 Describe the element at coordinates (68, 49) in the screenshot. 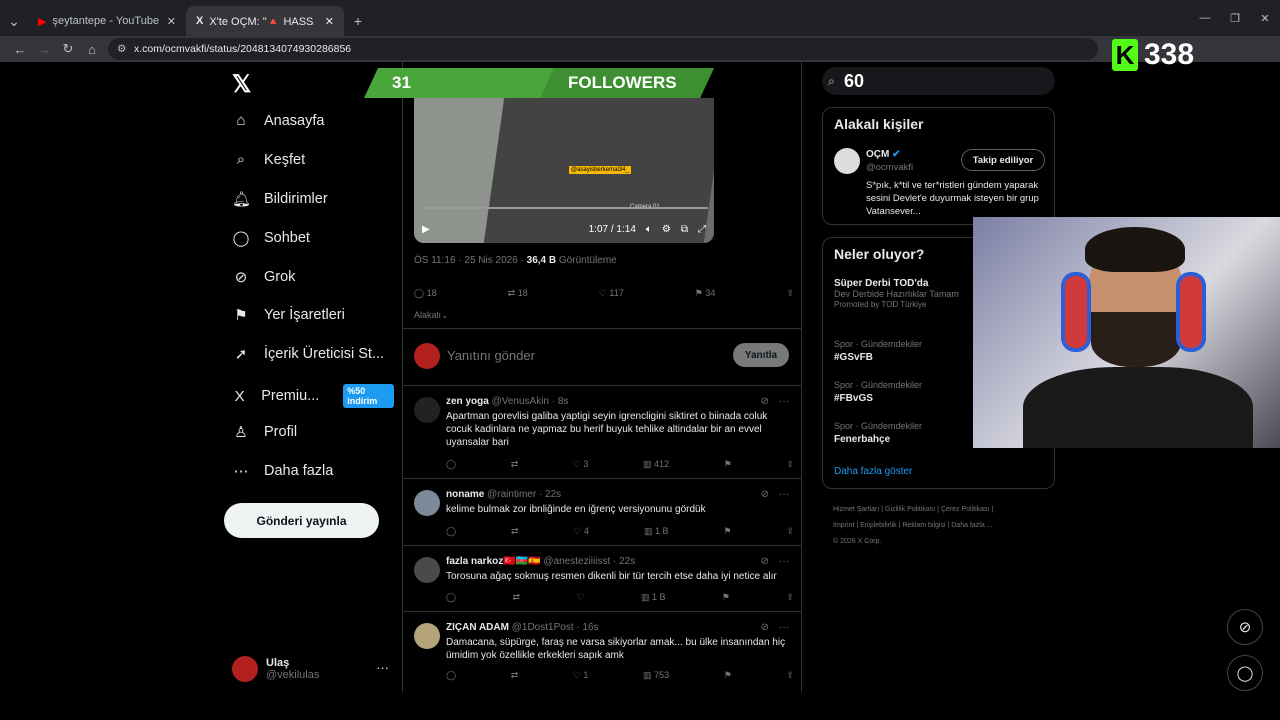

I see `reload-icon: ↻` at that location.